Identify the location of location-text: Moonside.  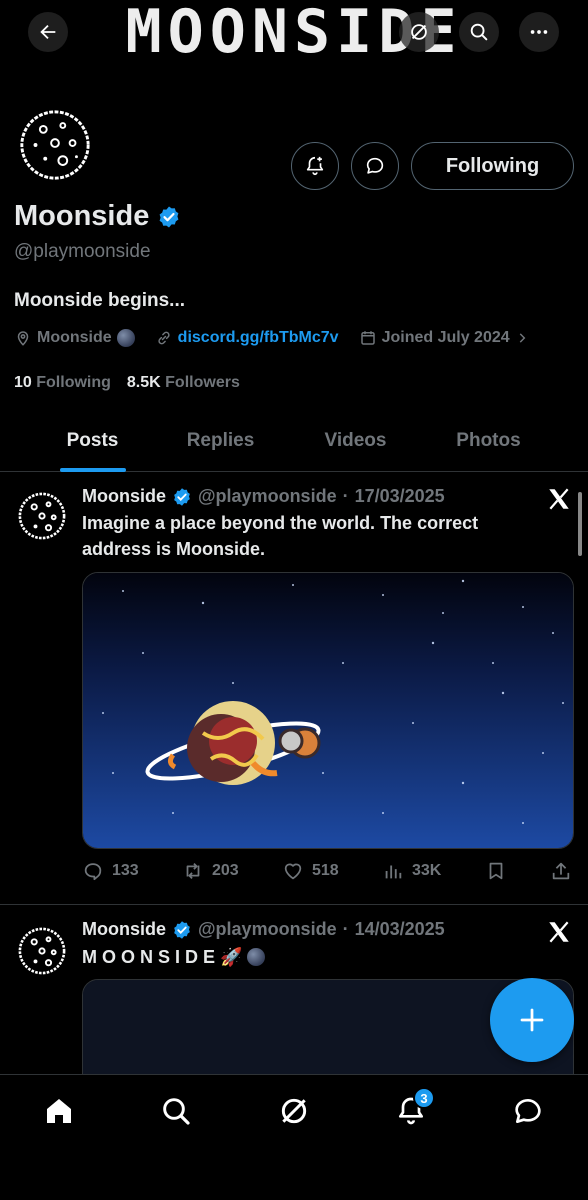
(74, 337).